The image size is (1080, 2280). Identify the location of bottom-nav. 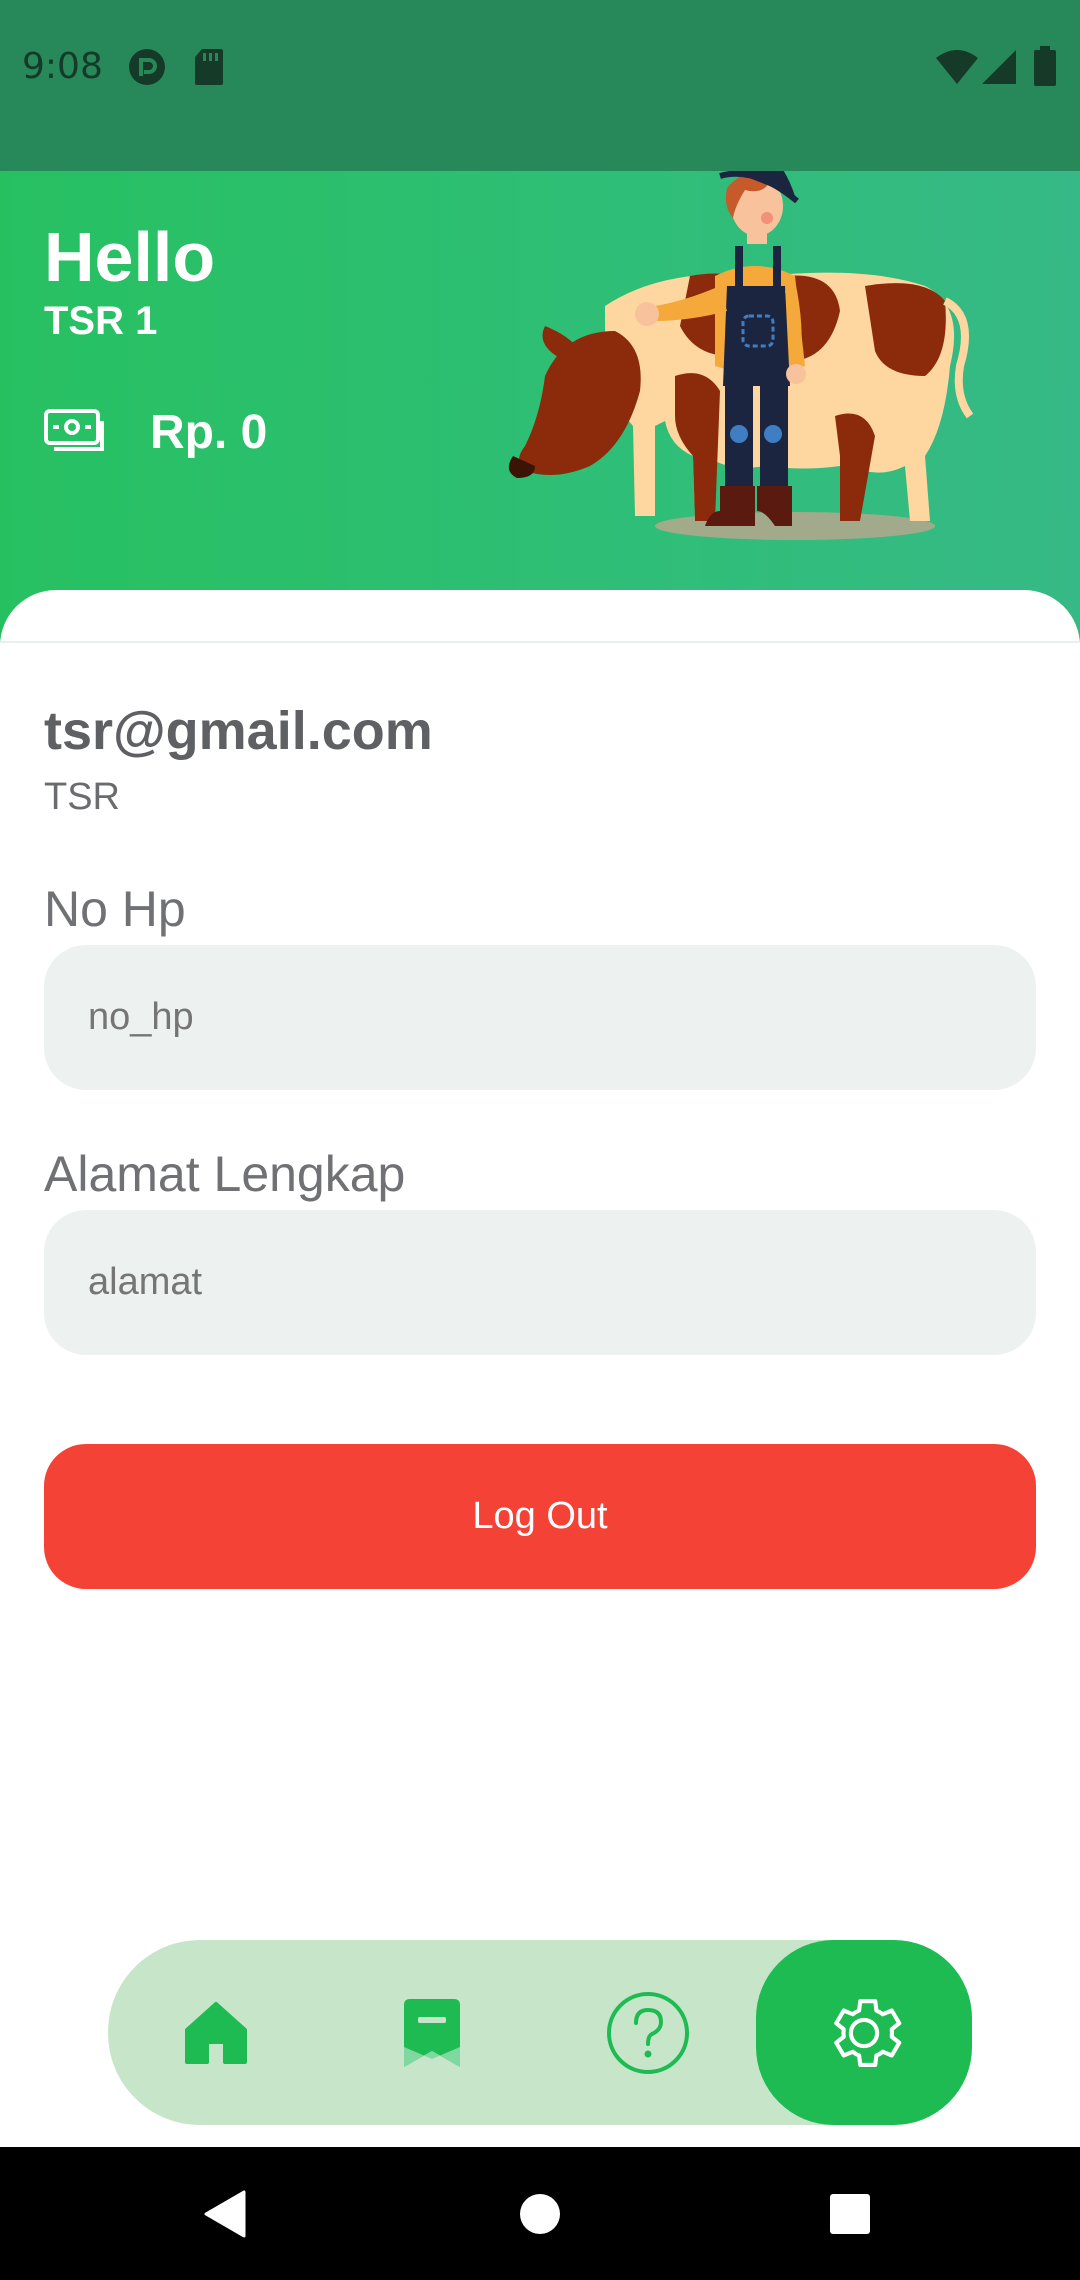
(540, 2032).